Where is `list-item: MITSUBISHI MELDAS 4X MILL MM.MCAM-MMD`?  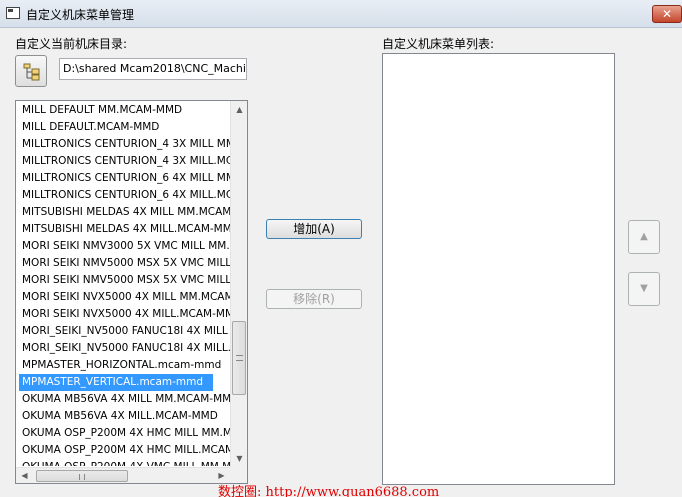 list-item: MITSUBISHI MELDAS 4X MILL MM.MCAM-MMD is located at coordinates (123, 212).